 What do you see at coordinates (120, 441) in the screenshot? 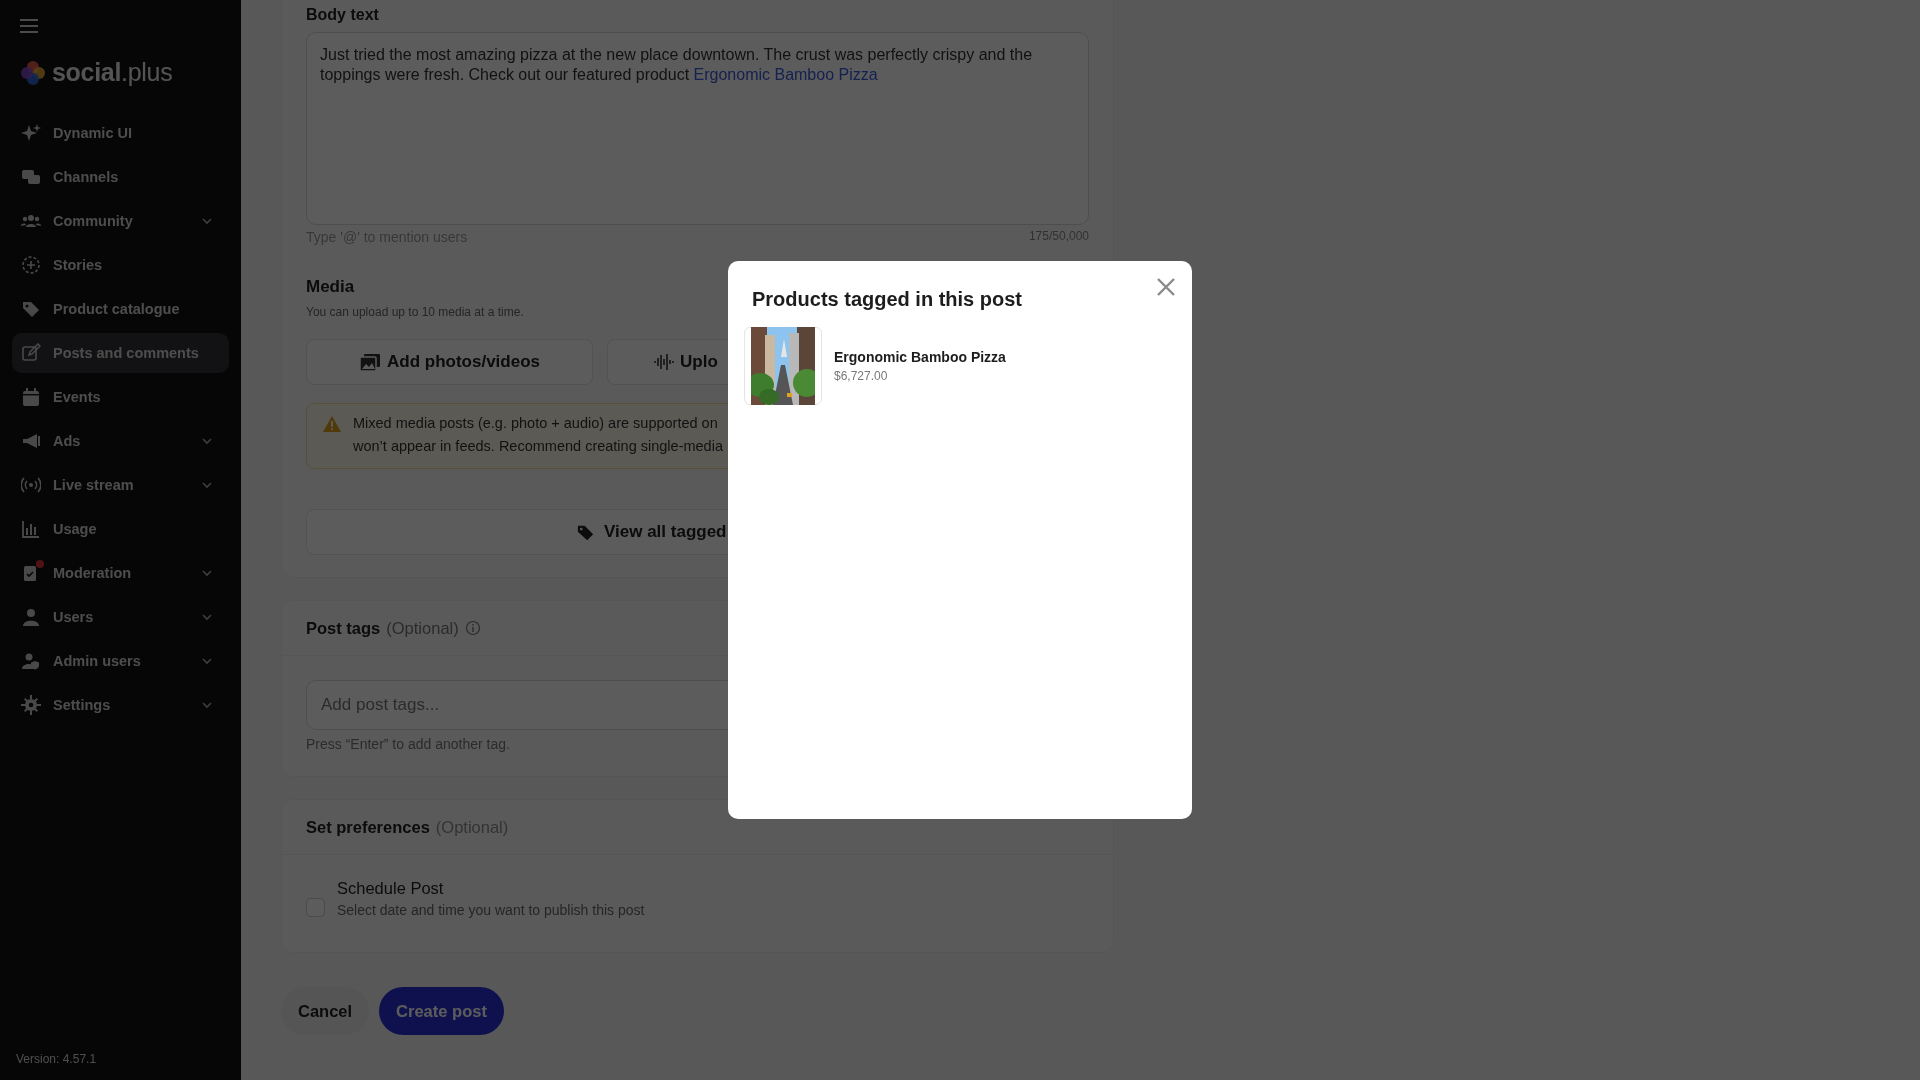
I see `nav-item: Ads` at bounding box center [120, 441].